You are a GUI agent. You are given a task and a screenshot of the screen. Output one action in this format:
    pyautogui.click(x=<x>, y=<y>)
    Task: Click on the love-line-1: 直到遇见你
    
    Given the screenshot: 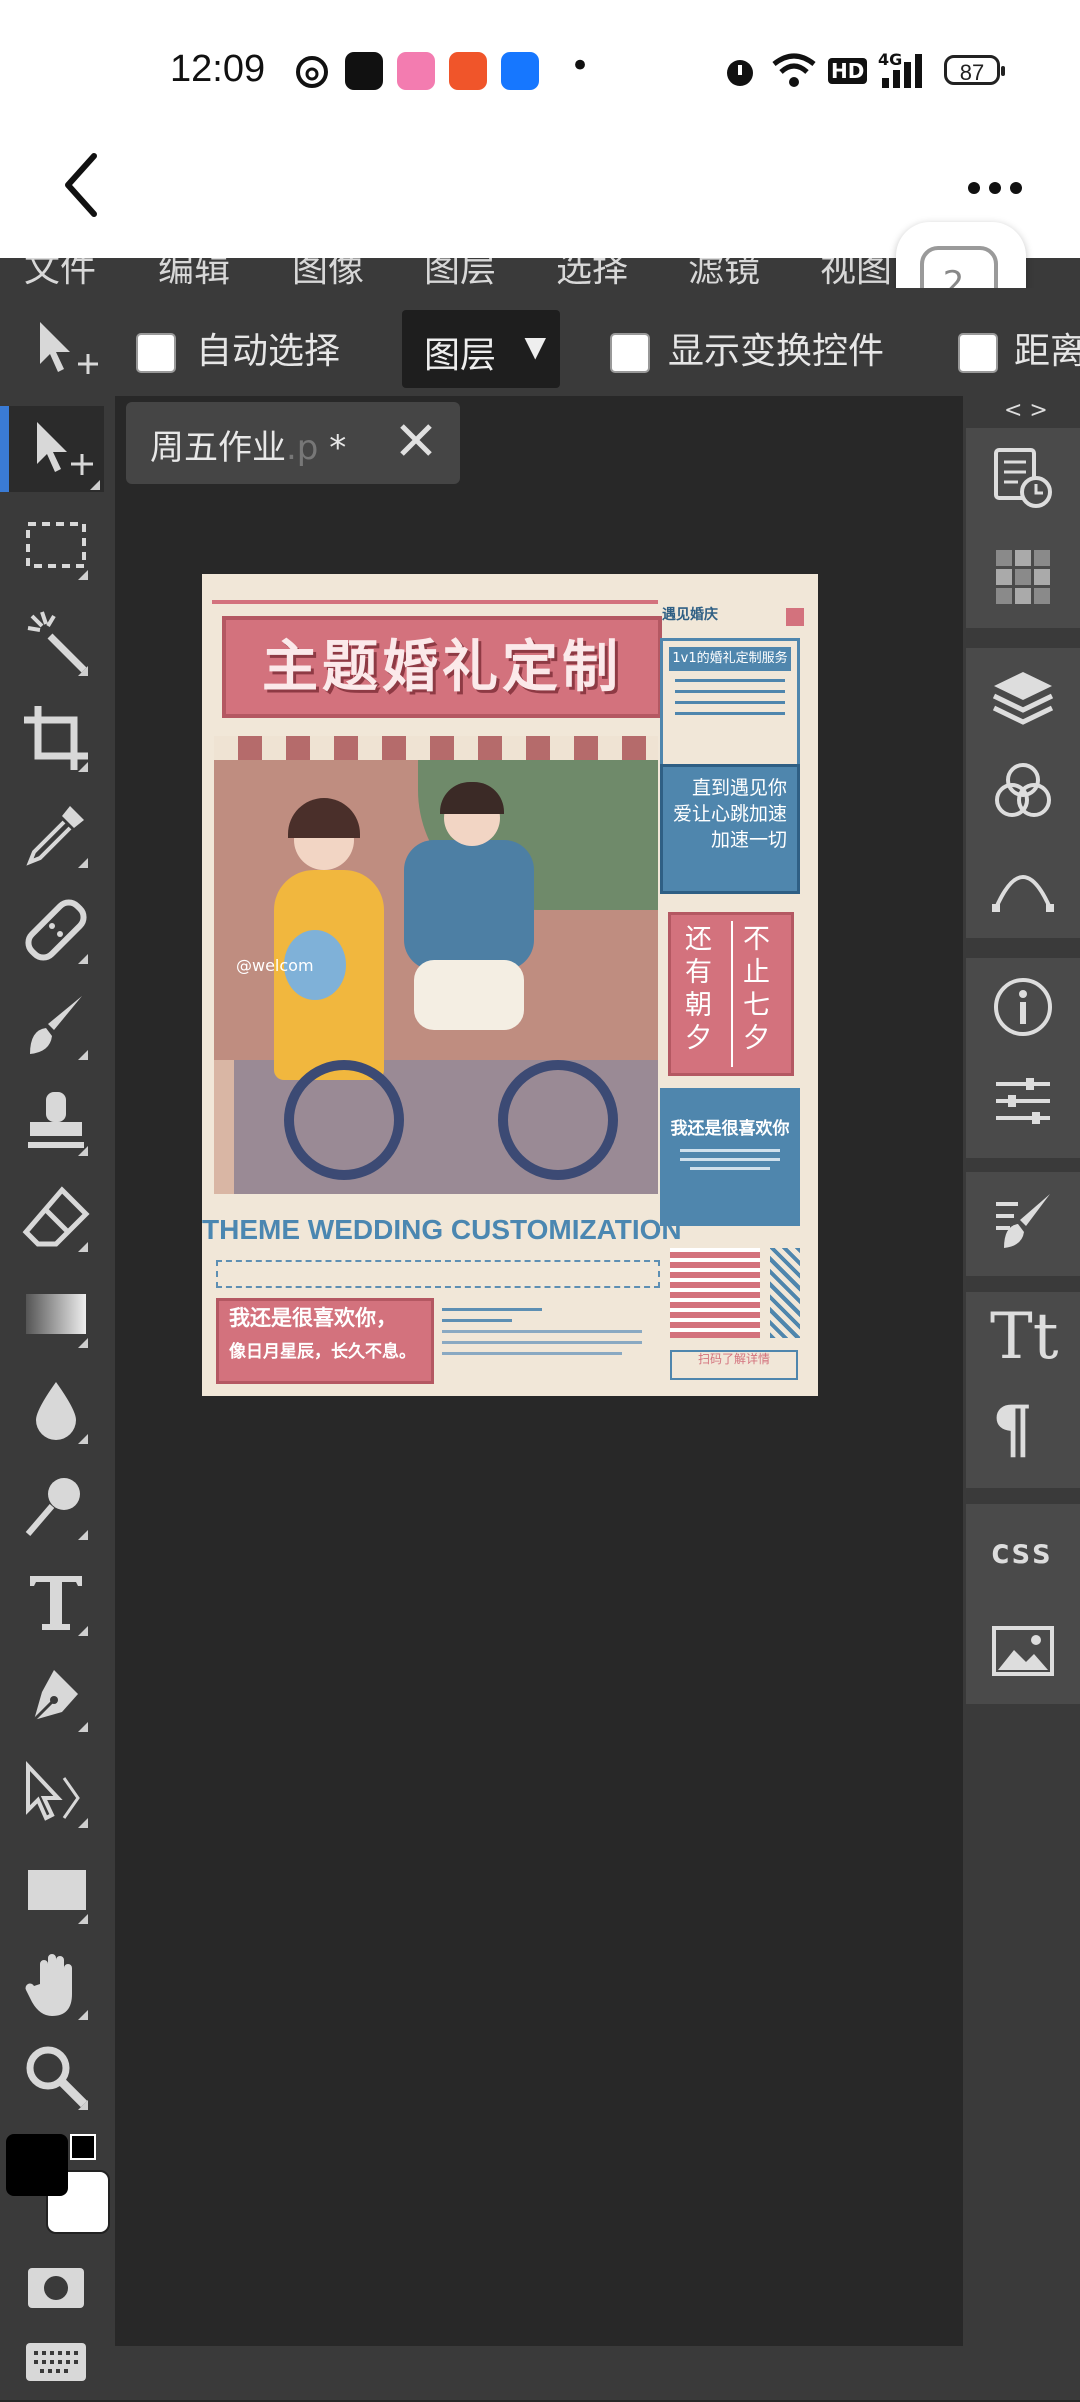 What is the action you would take?
    pyautogui.click(x=739, y=788)
    